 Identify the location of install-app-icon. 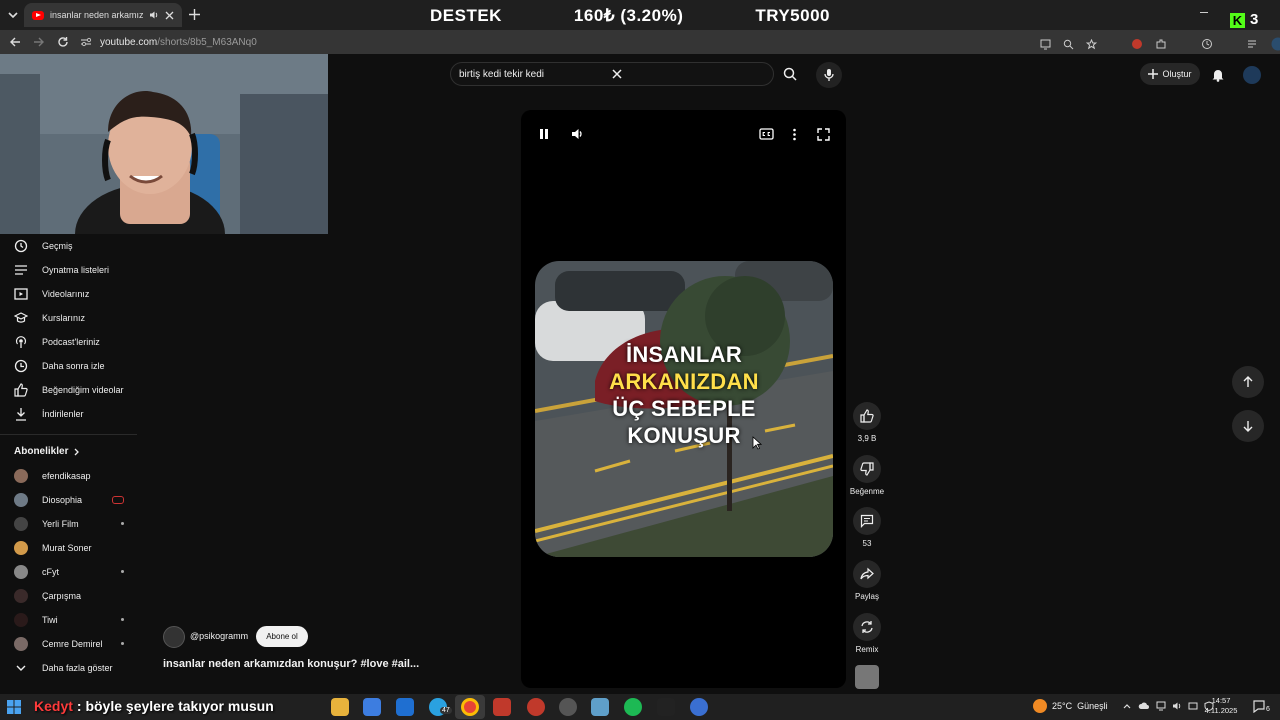
(1045, 44).